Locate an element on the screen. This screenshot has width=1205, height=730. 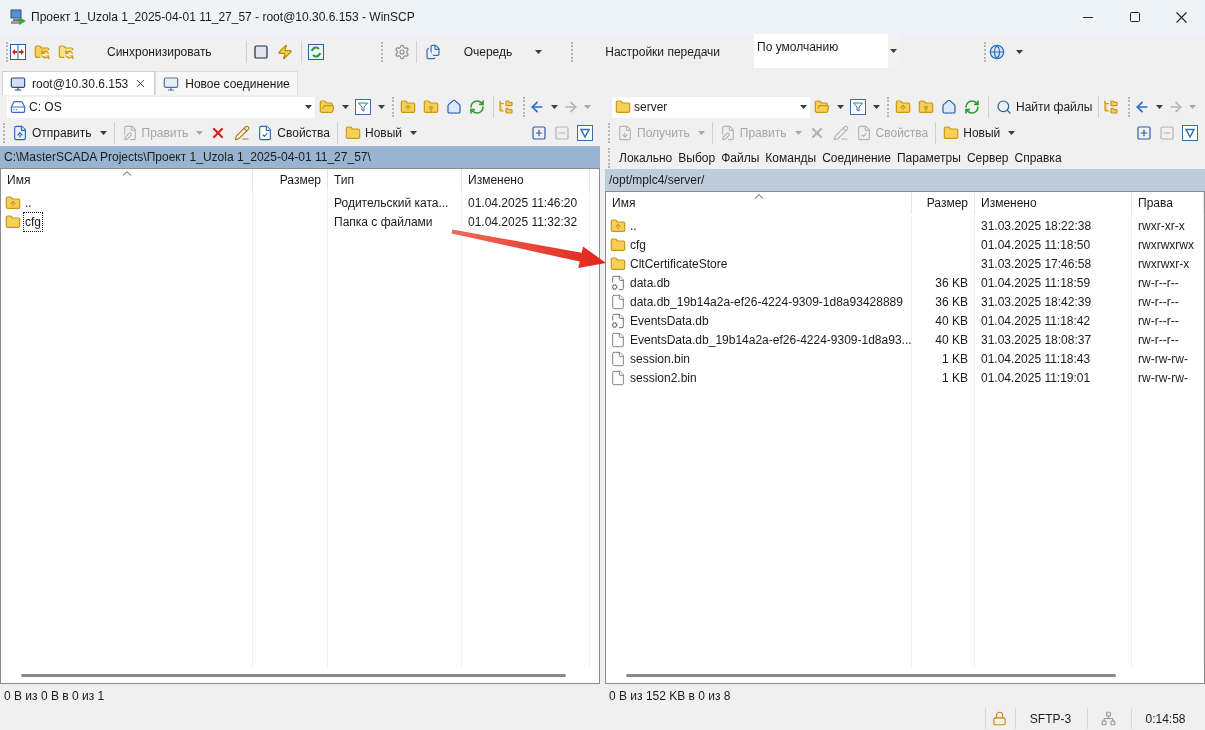
transfer-settings-combo: По умолчанию is located at coordinates (827, 51).